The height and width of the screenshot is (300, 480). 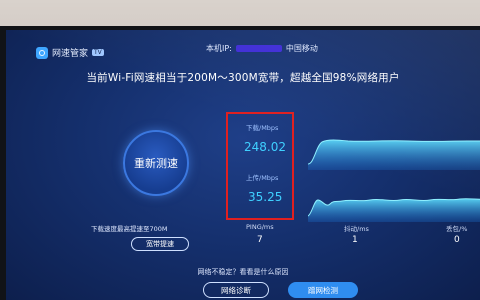 What do you see at coordinates (98, 52) in the screenshot?
I see `tv-badge: TV` at bounding box center [98, 52].